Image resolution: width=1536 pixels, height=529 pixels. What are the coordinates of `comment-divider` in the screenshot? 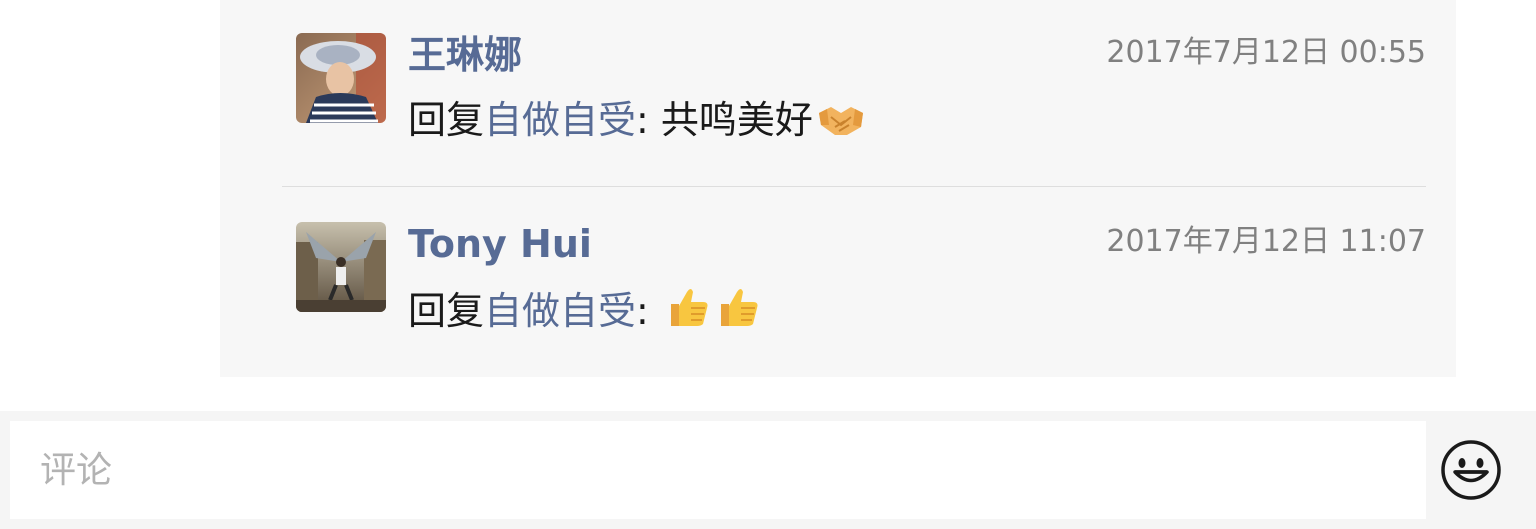 It's located at (854, 186).